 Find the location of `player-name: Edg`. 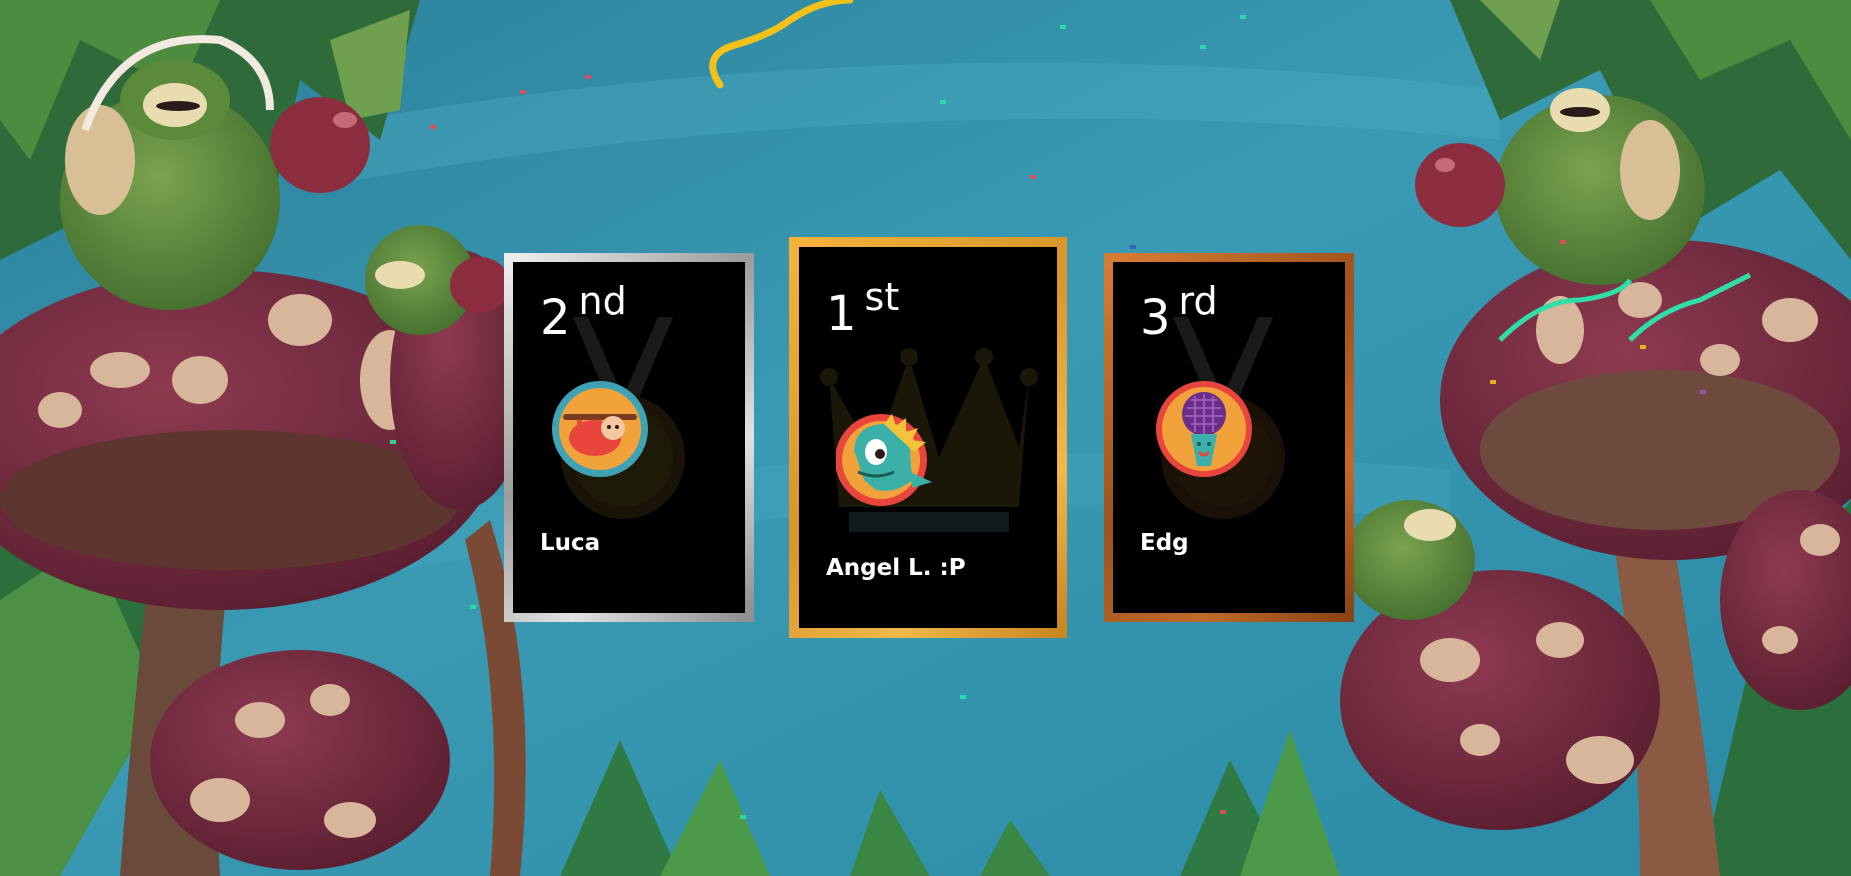

player-name: Edg is located at coordinates (1164, 543).